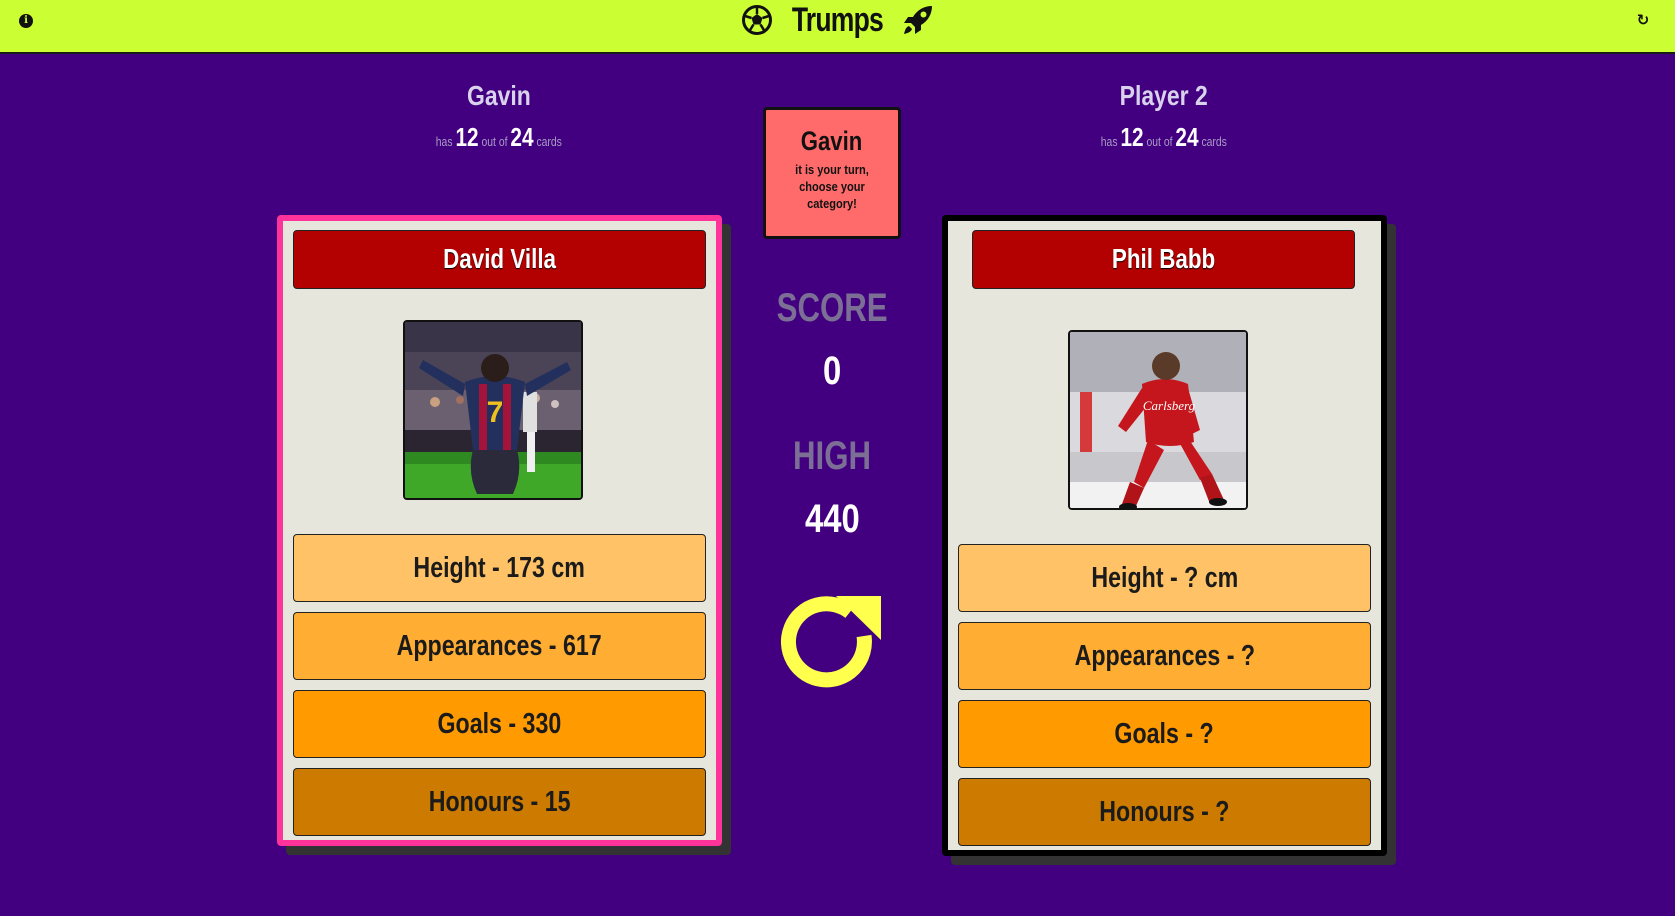 The width and height of the screenshot is (1675, 916). I want to click on stat-honours: Honours - ?, so click(1164, 812).